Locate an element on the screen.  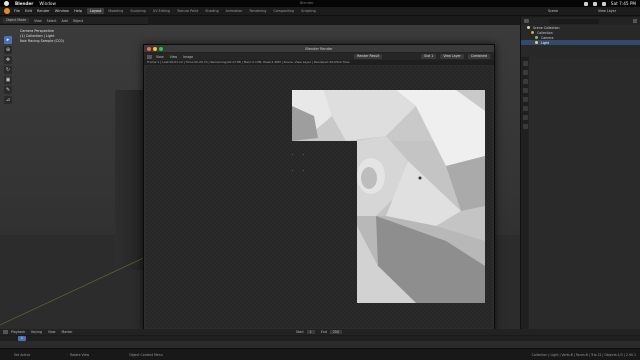
apple-icon is located at coordinates (6, 3).